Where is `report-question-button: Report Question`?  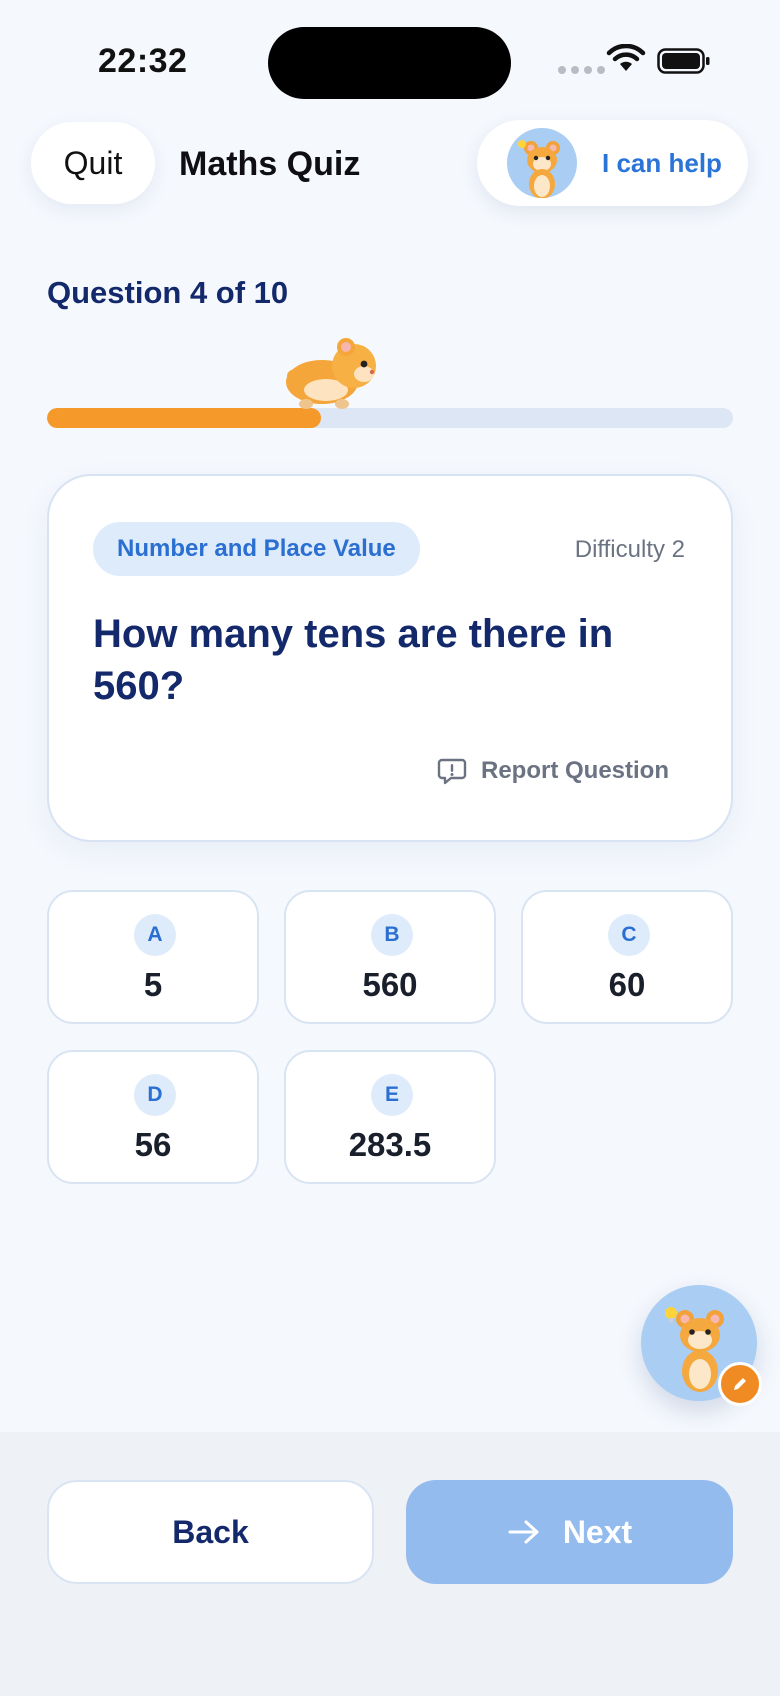 report-question-button: Report Question is located at coordinates (553, 771).